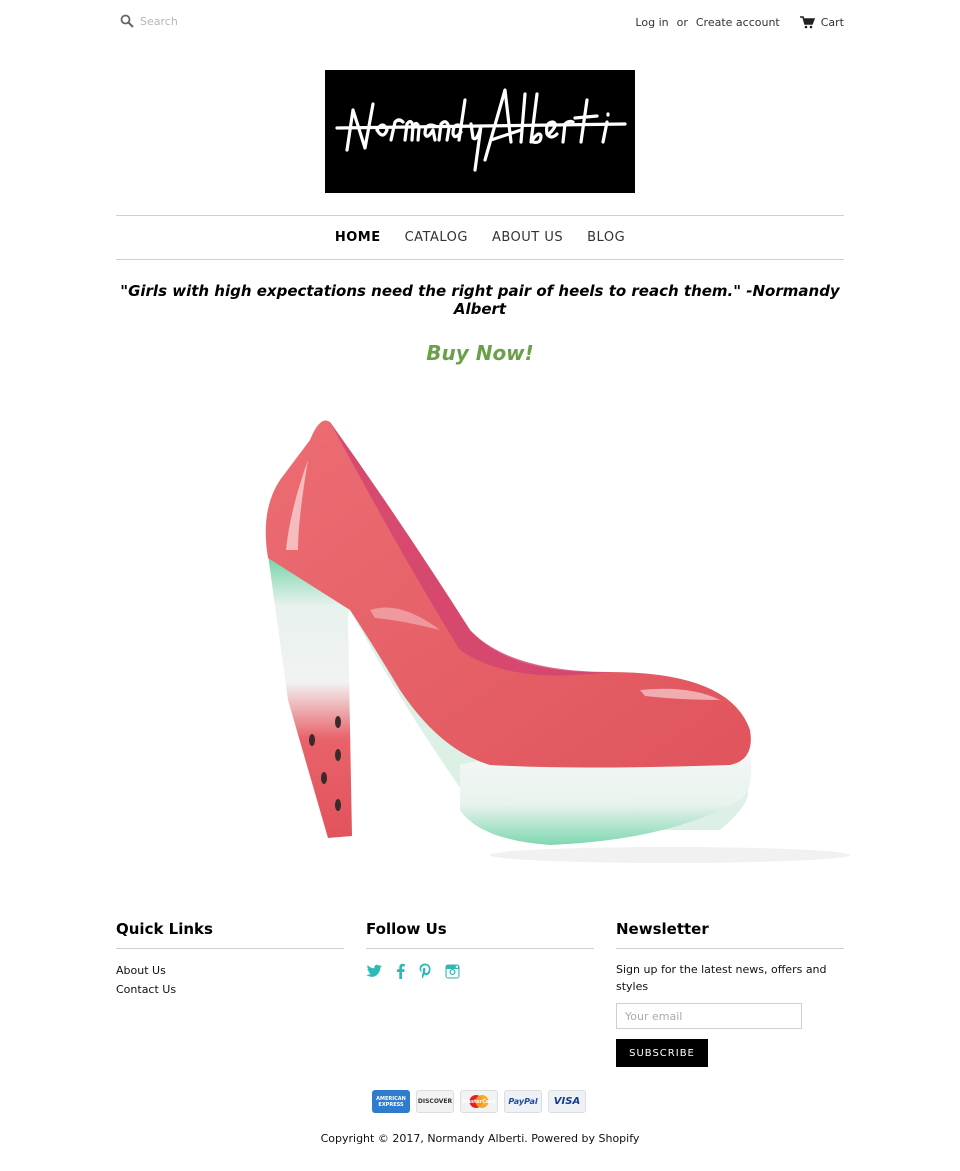  Describe the element at coordinates (230, 959) in the screenshot. I see `footer-quick-links: Quick Links About Us Contact Us` at that location.